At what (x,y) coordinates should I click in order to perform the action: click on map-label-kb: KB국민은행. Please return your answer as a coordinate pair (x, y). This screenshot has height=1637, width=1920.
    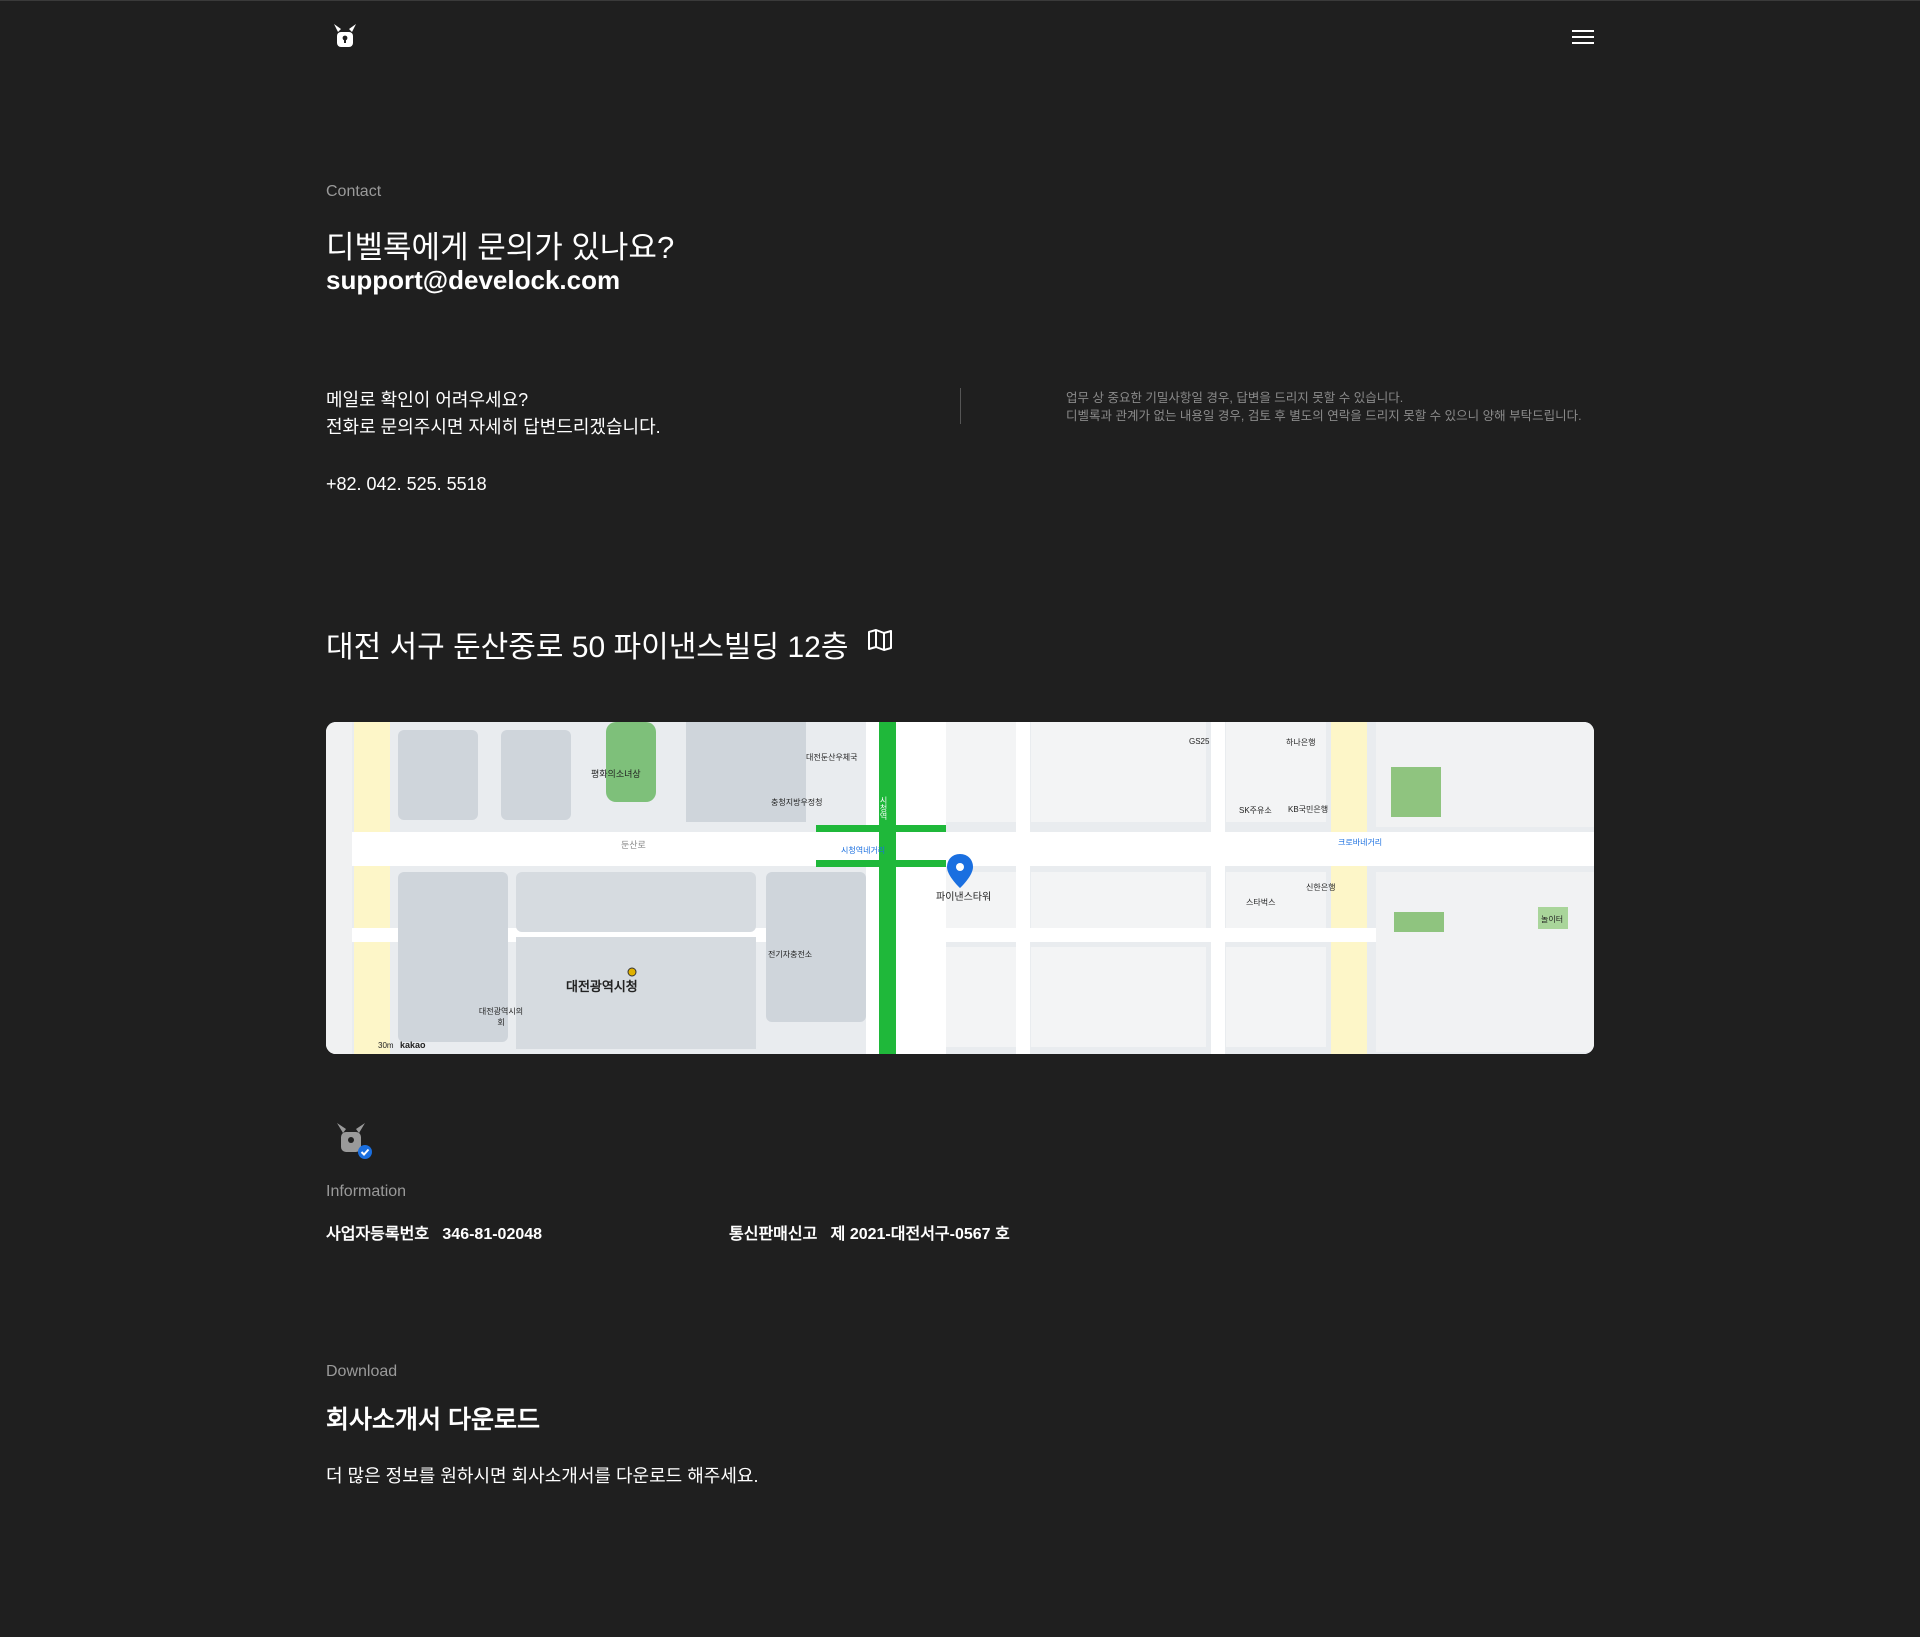
    Looking at the image, I should click on (1308, 809).